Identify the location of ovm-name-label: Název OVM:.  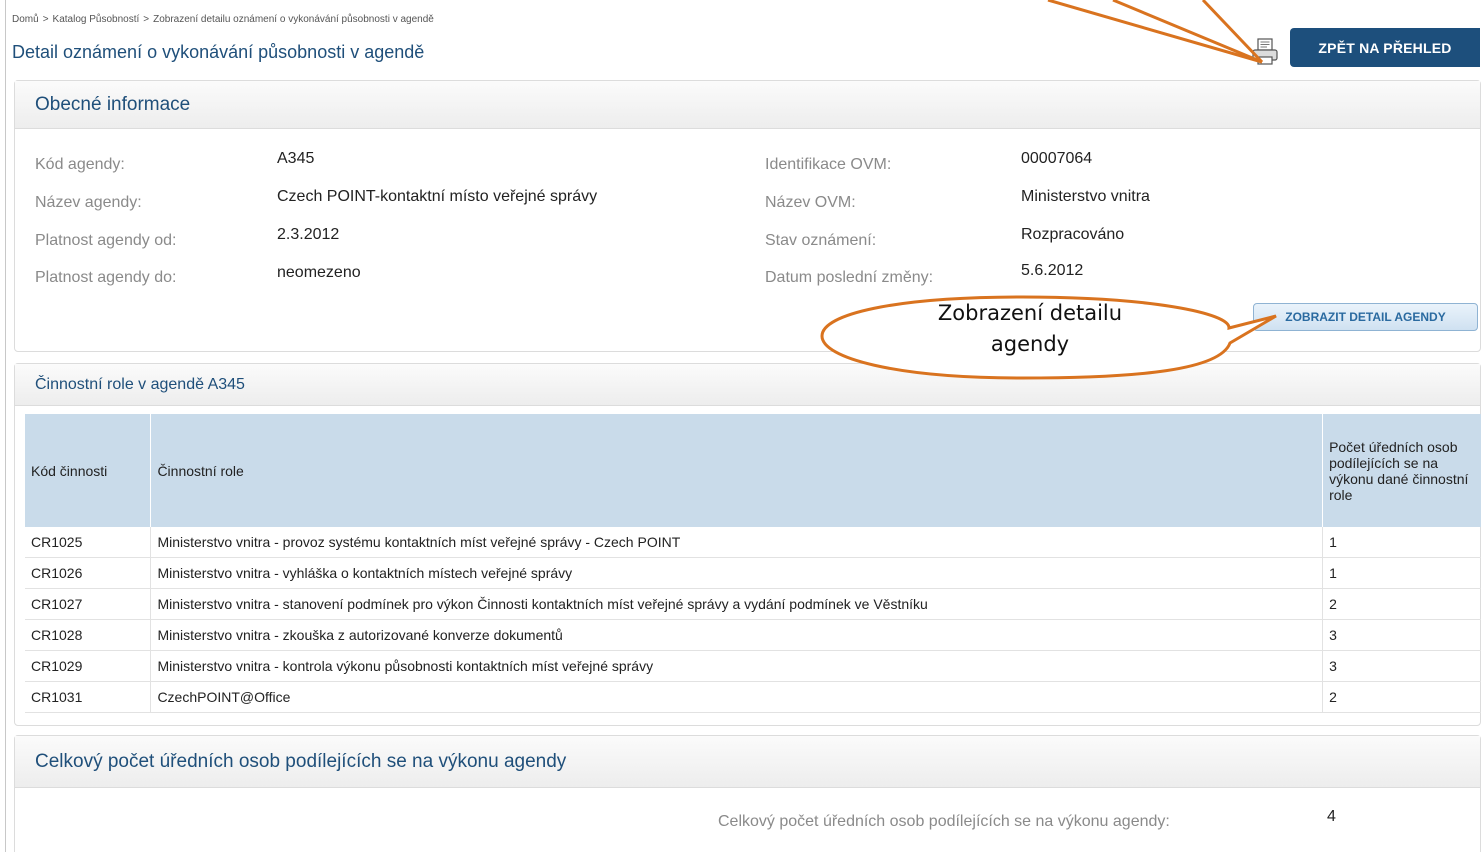
(810, 202).